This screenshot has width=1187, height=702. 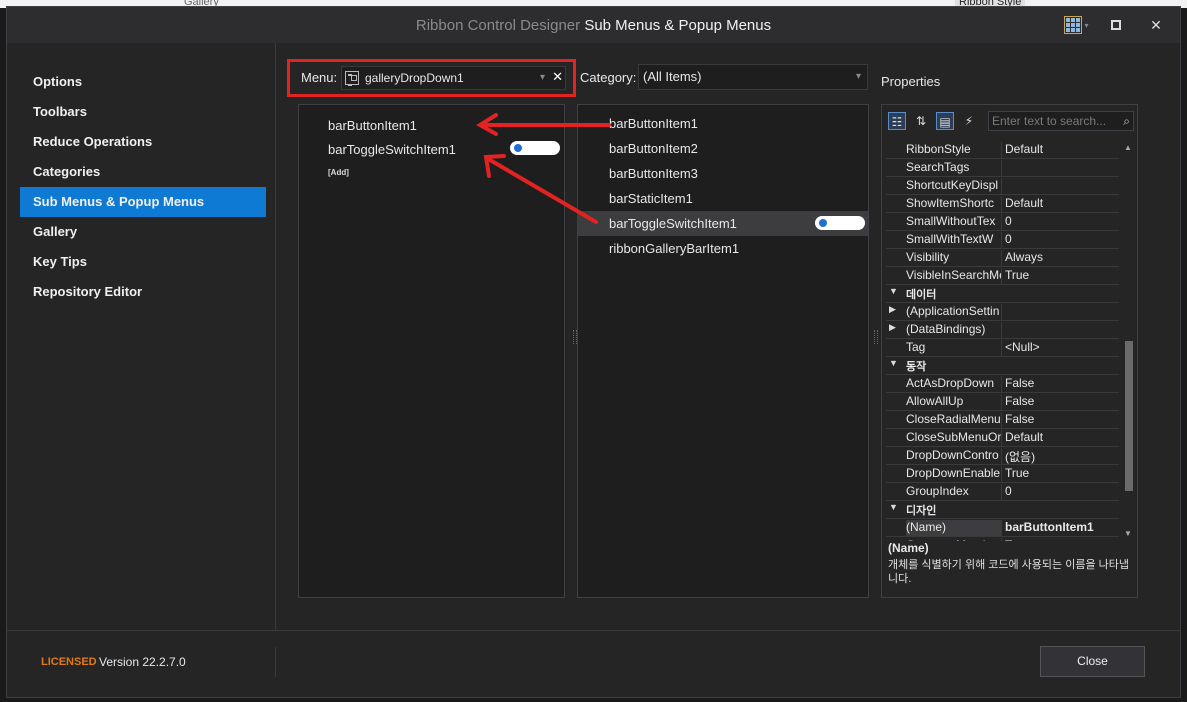 What do you see at coordinates (143, 262) in the screenshot?
I see `nav-item-key-tips: Key Tips` at bounding box center [143, 262].